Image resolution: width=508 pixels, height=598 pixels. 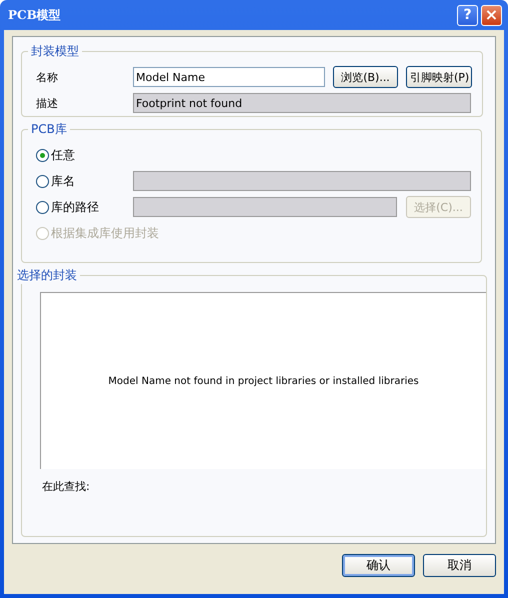 I want to click on field-label: 描述, so click(x=47, y=103).